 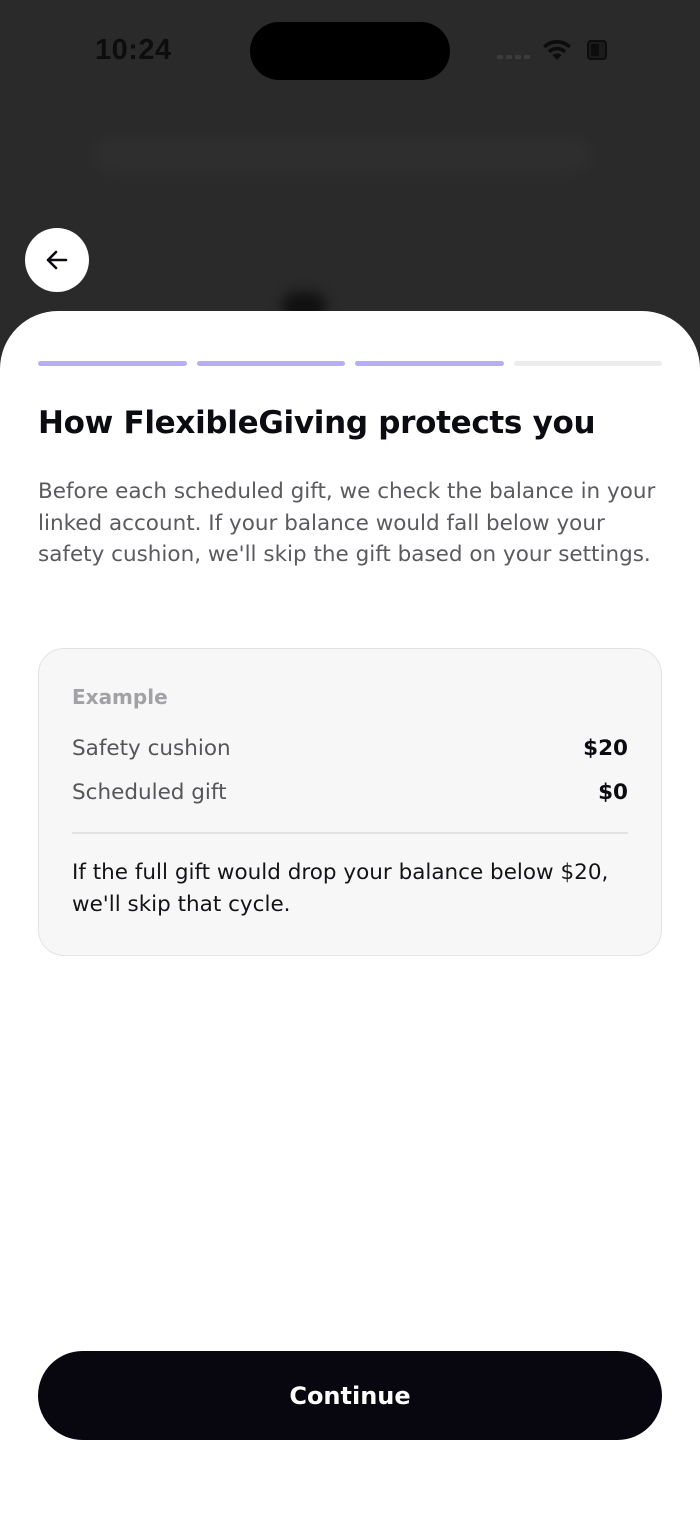 What do you see at coordinates (350, 1395) in the screenshot?
I see `continue-button: Continue` at bounding box center [350, 1395].